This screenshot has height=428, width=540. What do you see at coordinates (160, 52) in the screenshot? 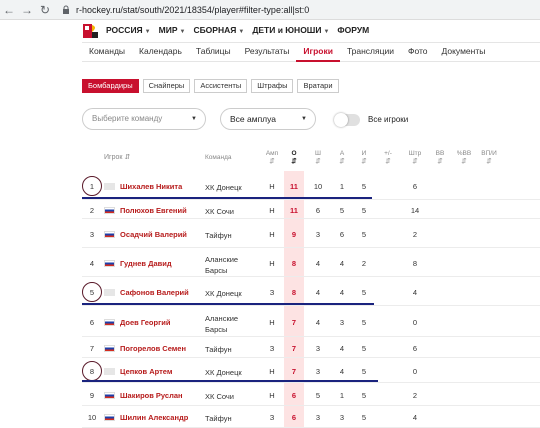
I see `section-nav-item: Календарь` at bounding box center [160, 52].